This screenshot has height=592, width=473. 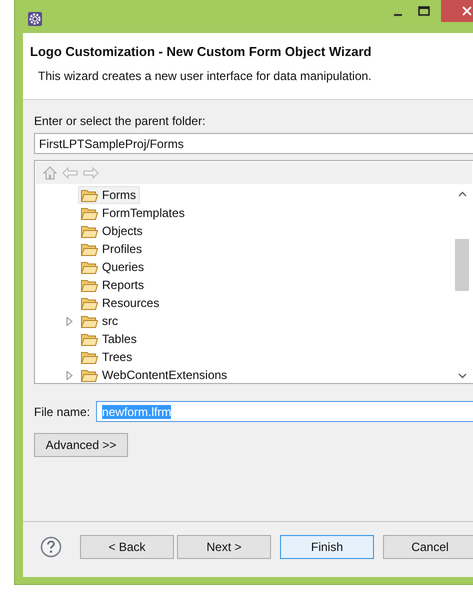 What do you see at coordinates (121, 303) in the screenshot?
I see `folder-tree-item: Resources` at bounding box center [121, 303].